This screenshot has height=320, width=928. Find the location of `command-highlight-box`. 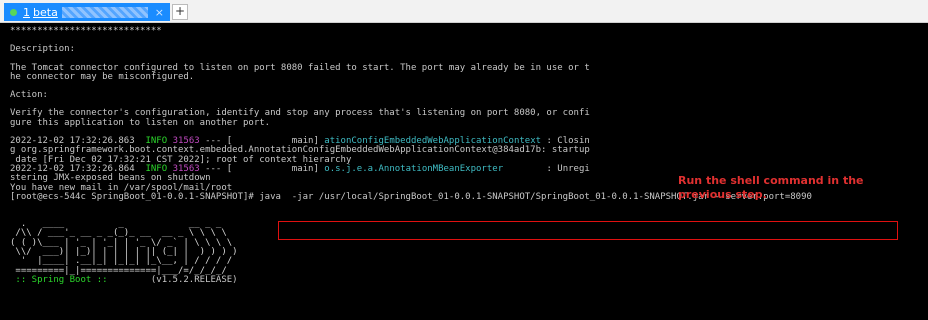

command-highlight-box is located at coordinates (588, 230).